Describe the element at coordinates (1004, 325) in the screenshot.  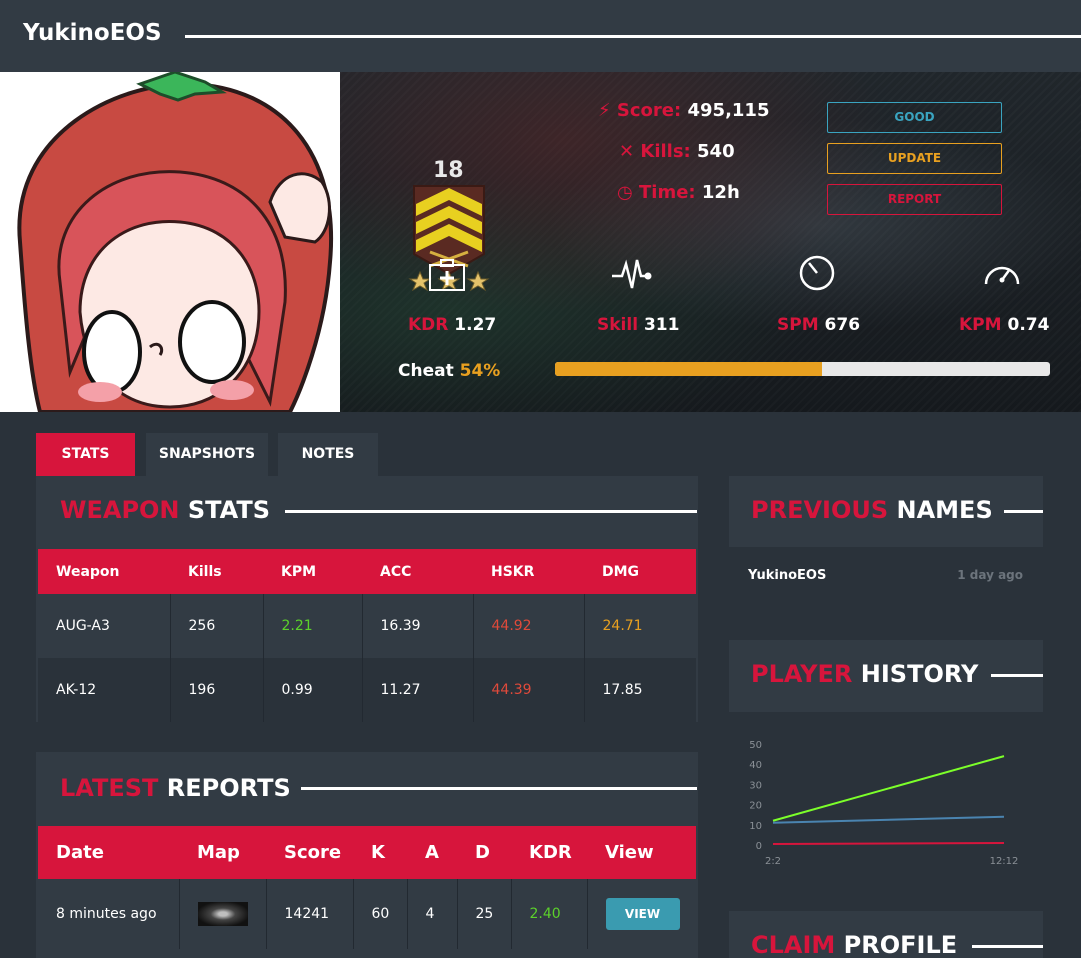
I see `kpm-stat: KPM 0.74` at that location.